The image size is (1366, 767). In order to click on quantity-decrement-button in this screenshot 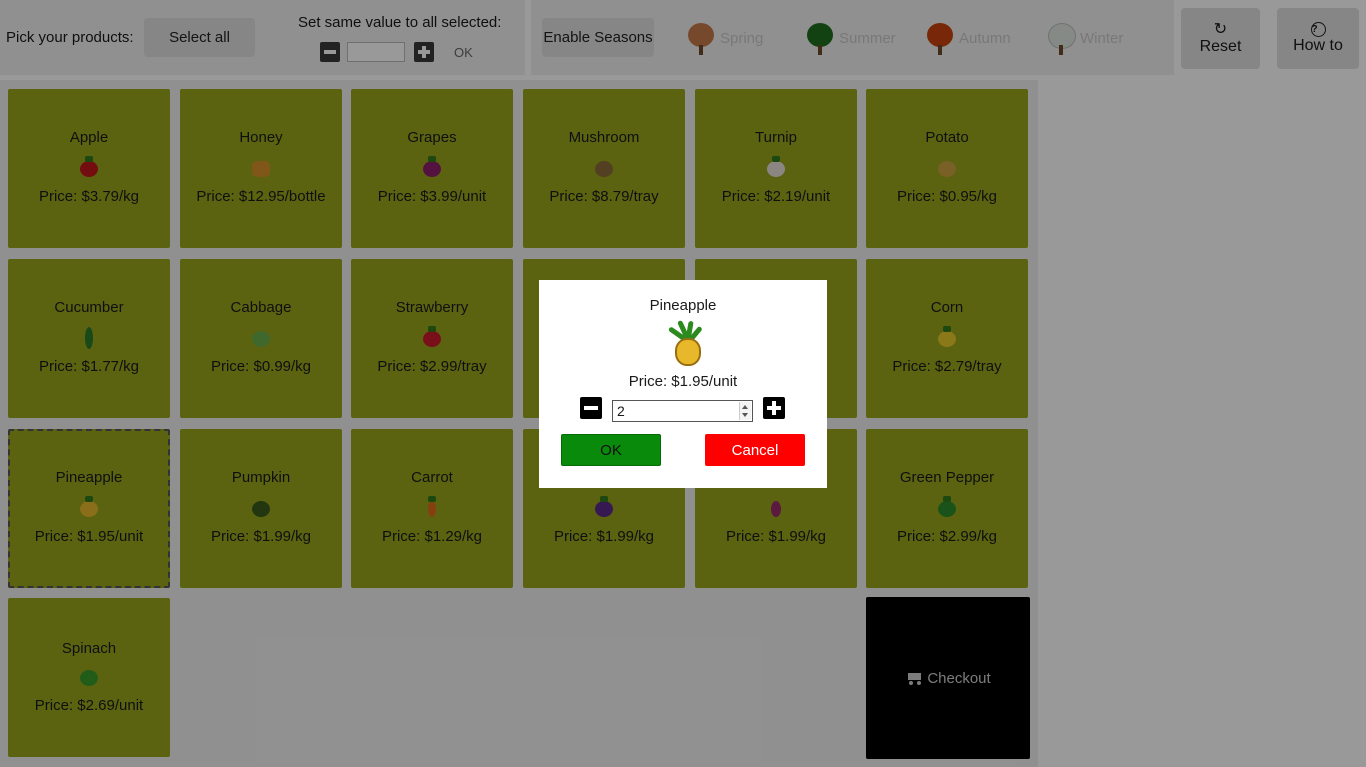, I will do `click(591, 408)`.